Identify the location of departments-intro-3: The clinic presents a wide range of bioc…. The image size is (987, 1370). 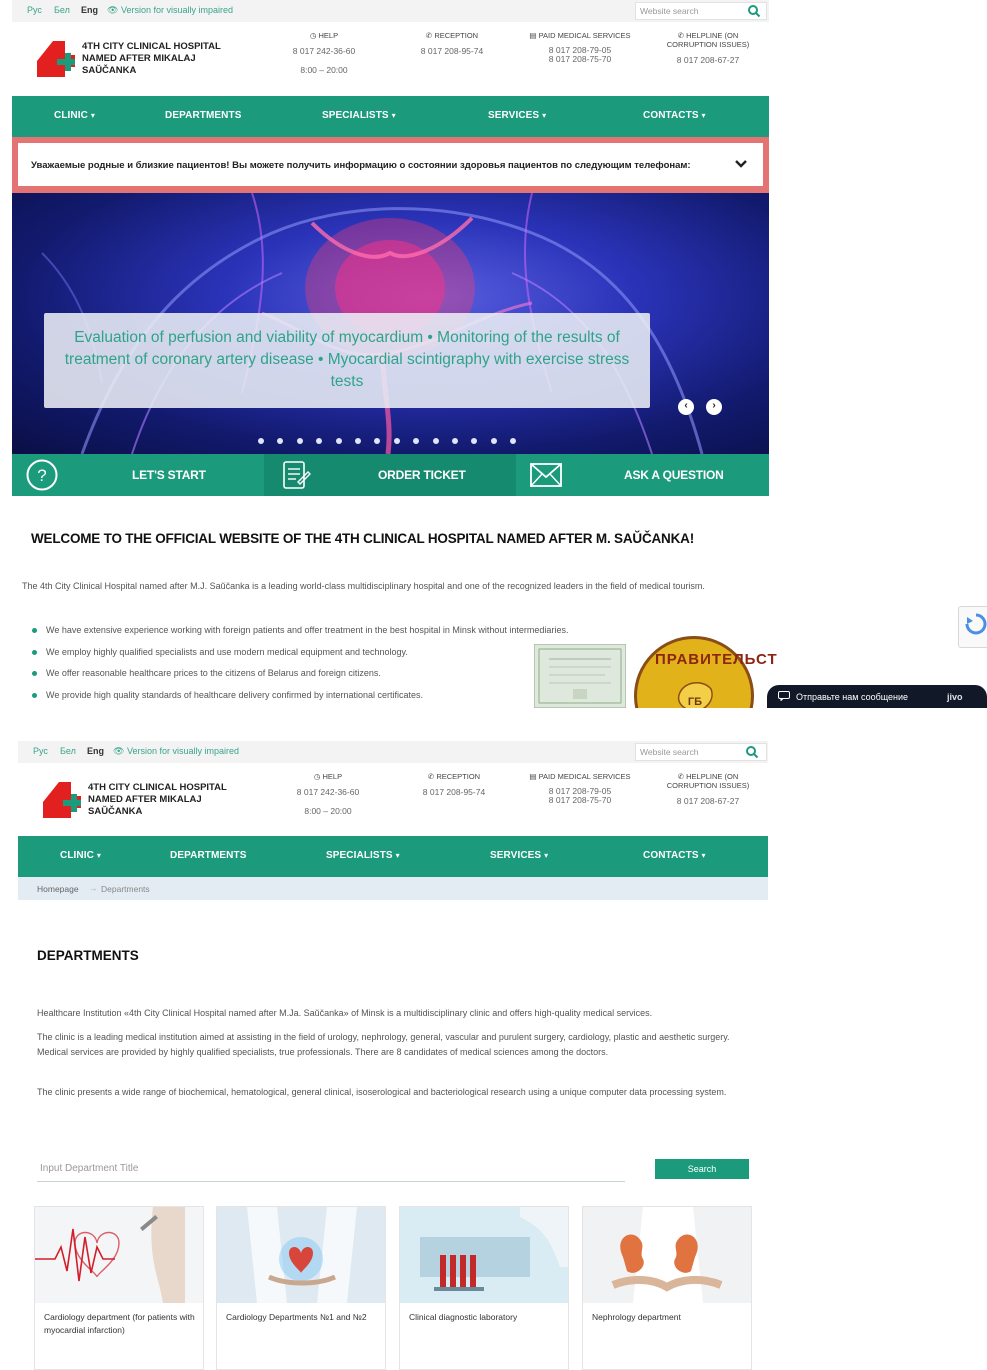
(382, 1092).